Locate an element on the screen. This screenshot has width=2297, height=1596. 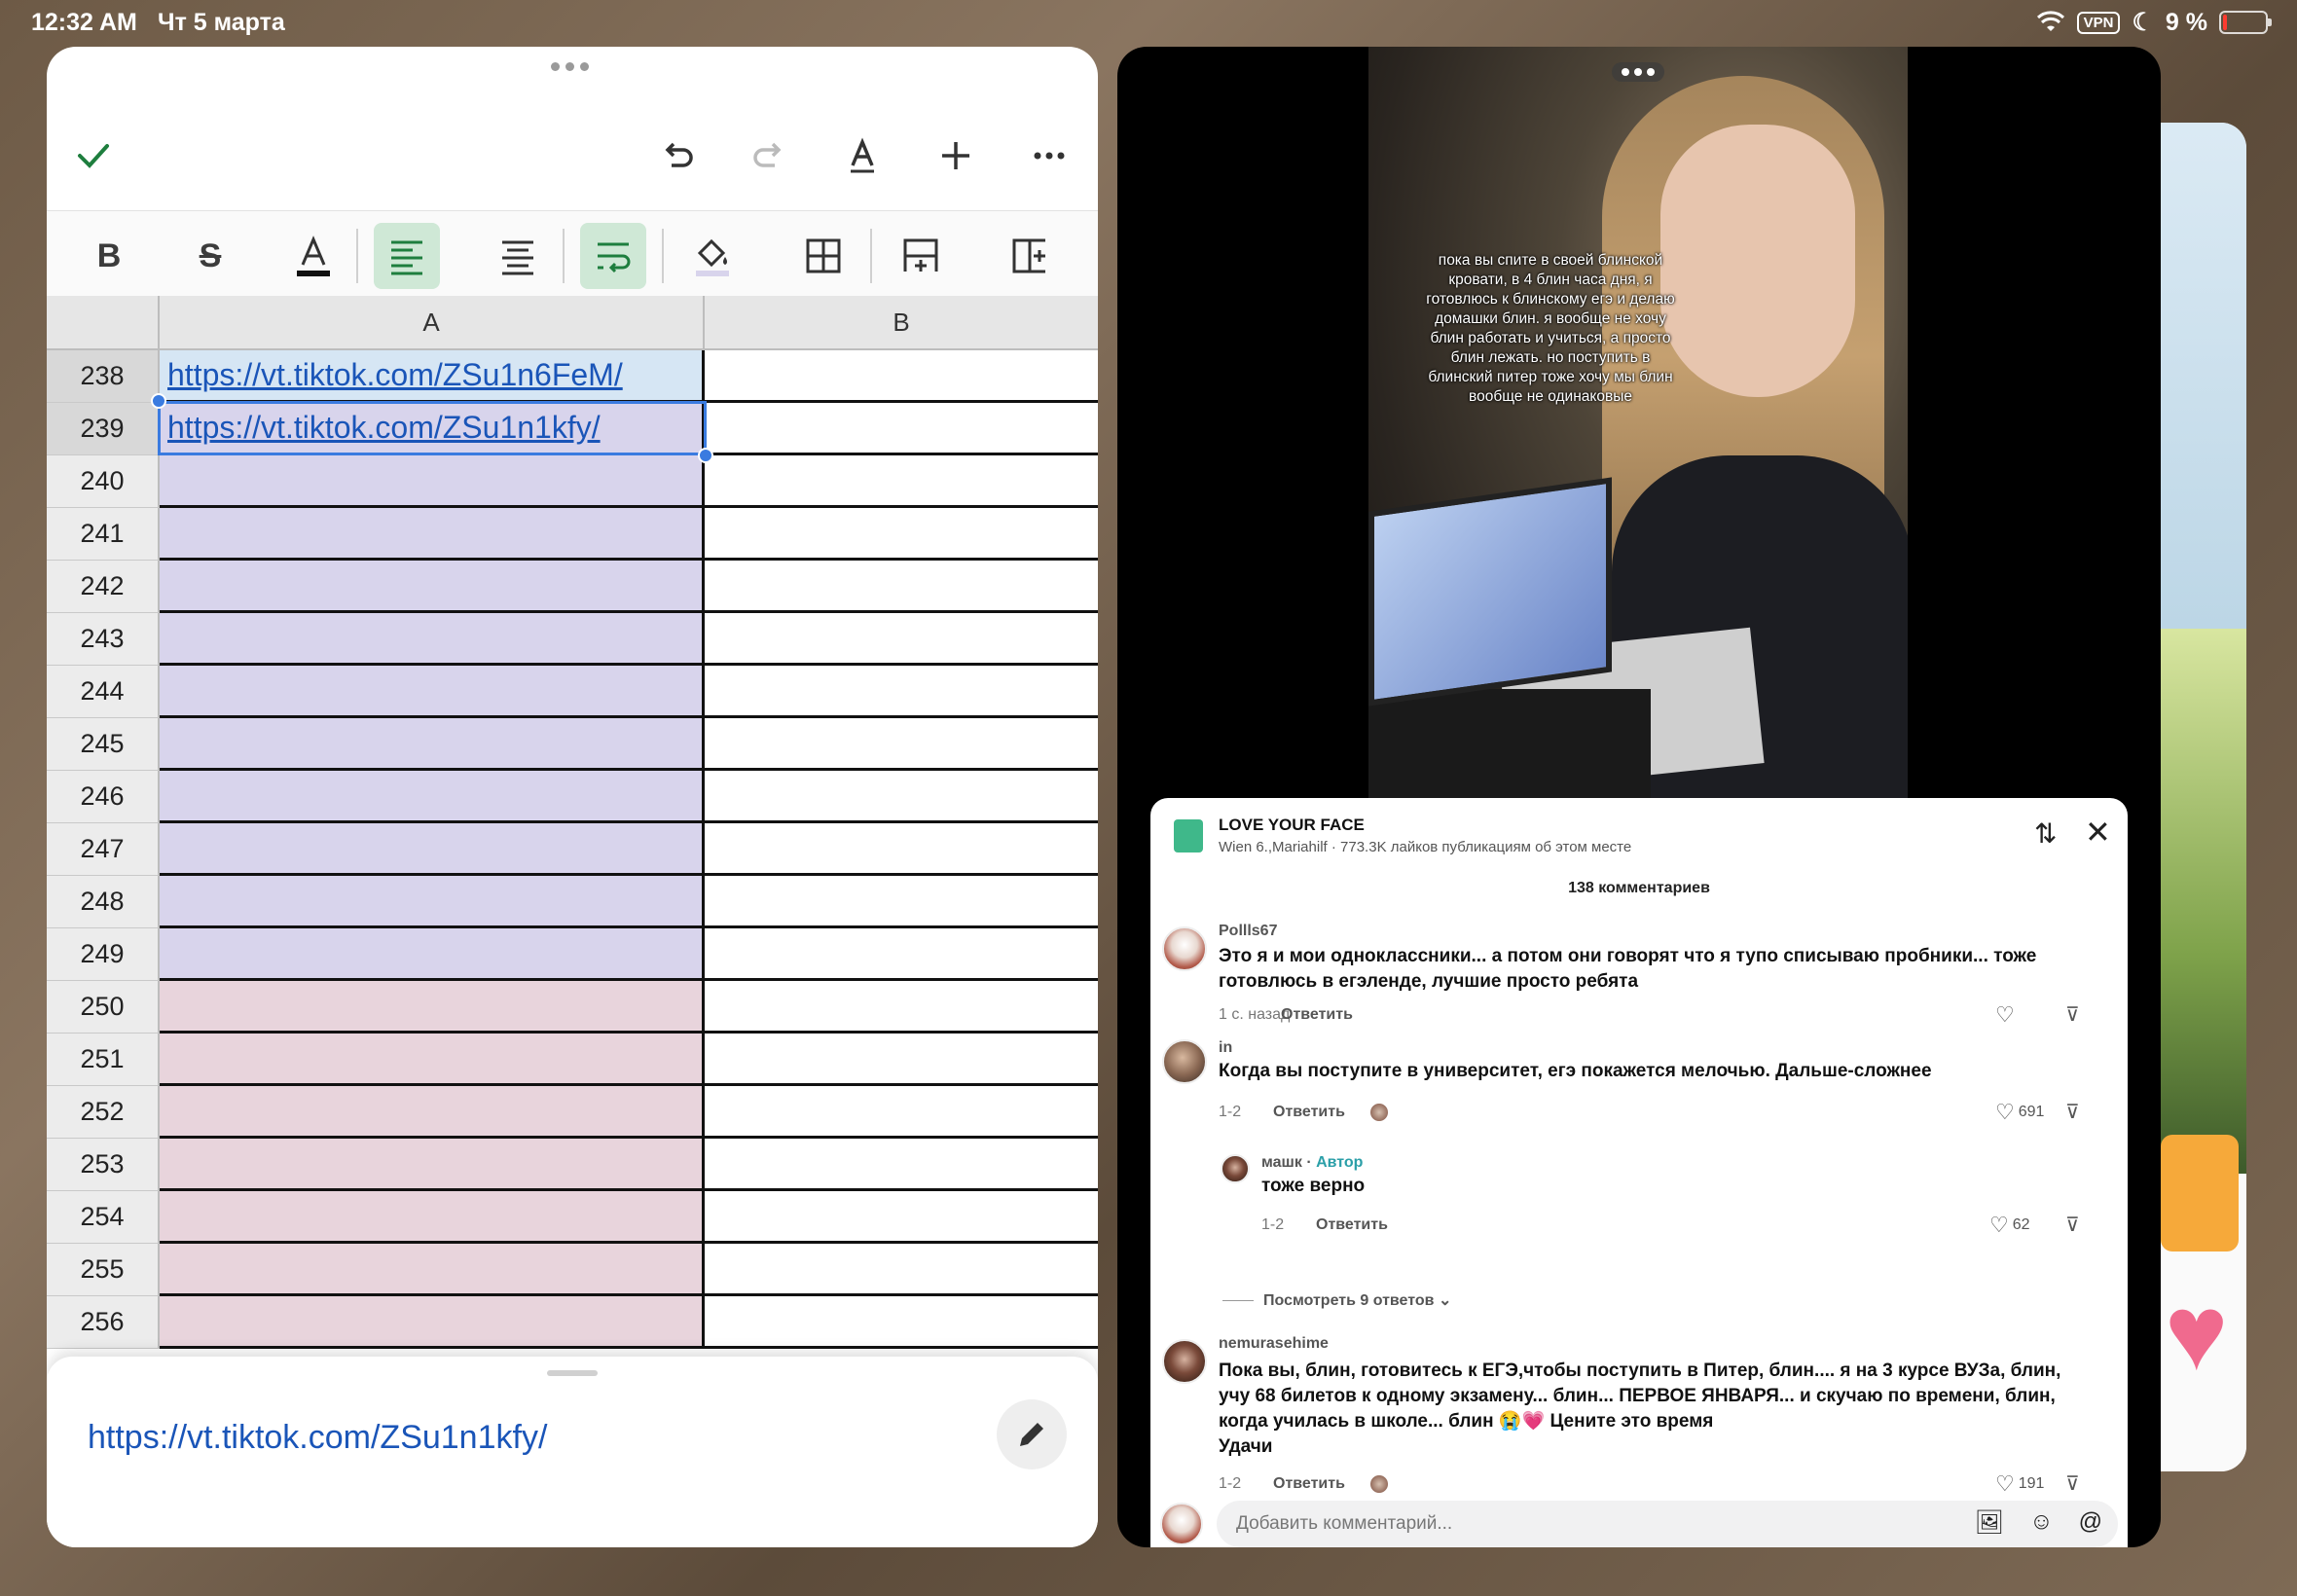
panel-handle is located at coordinates (572, 1373).